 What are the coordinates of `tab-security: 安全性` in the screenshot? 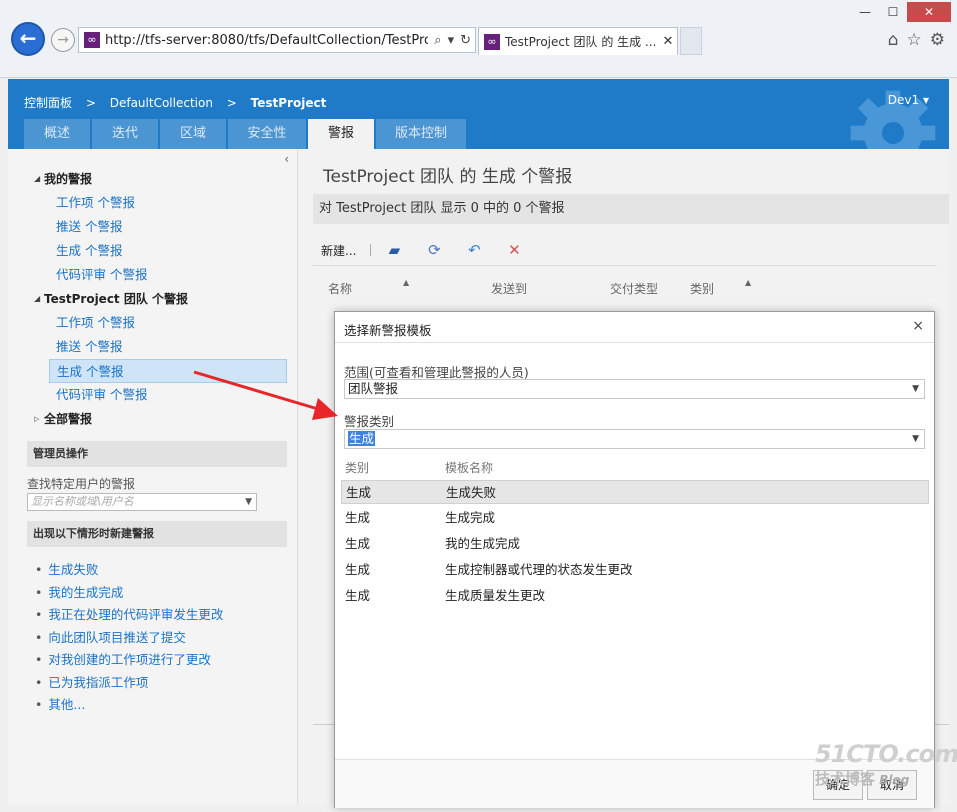 It's located at (267, 134).